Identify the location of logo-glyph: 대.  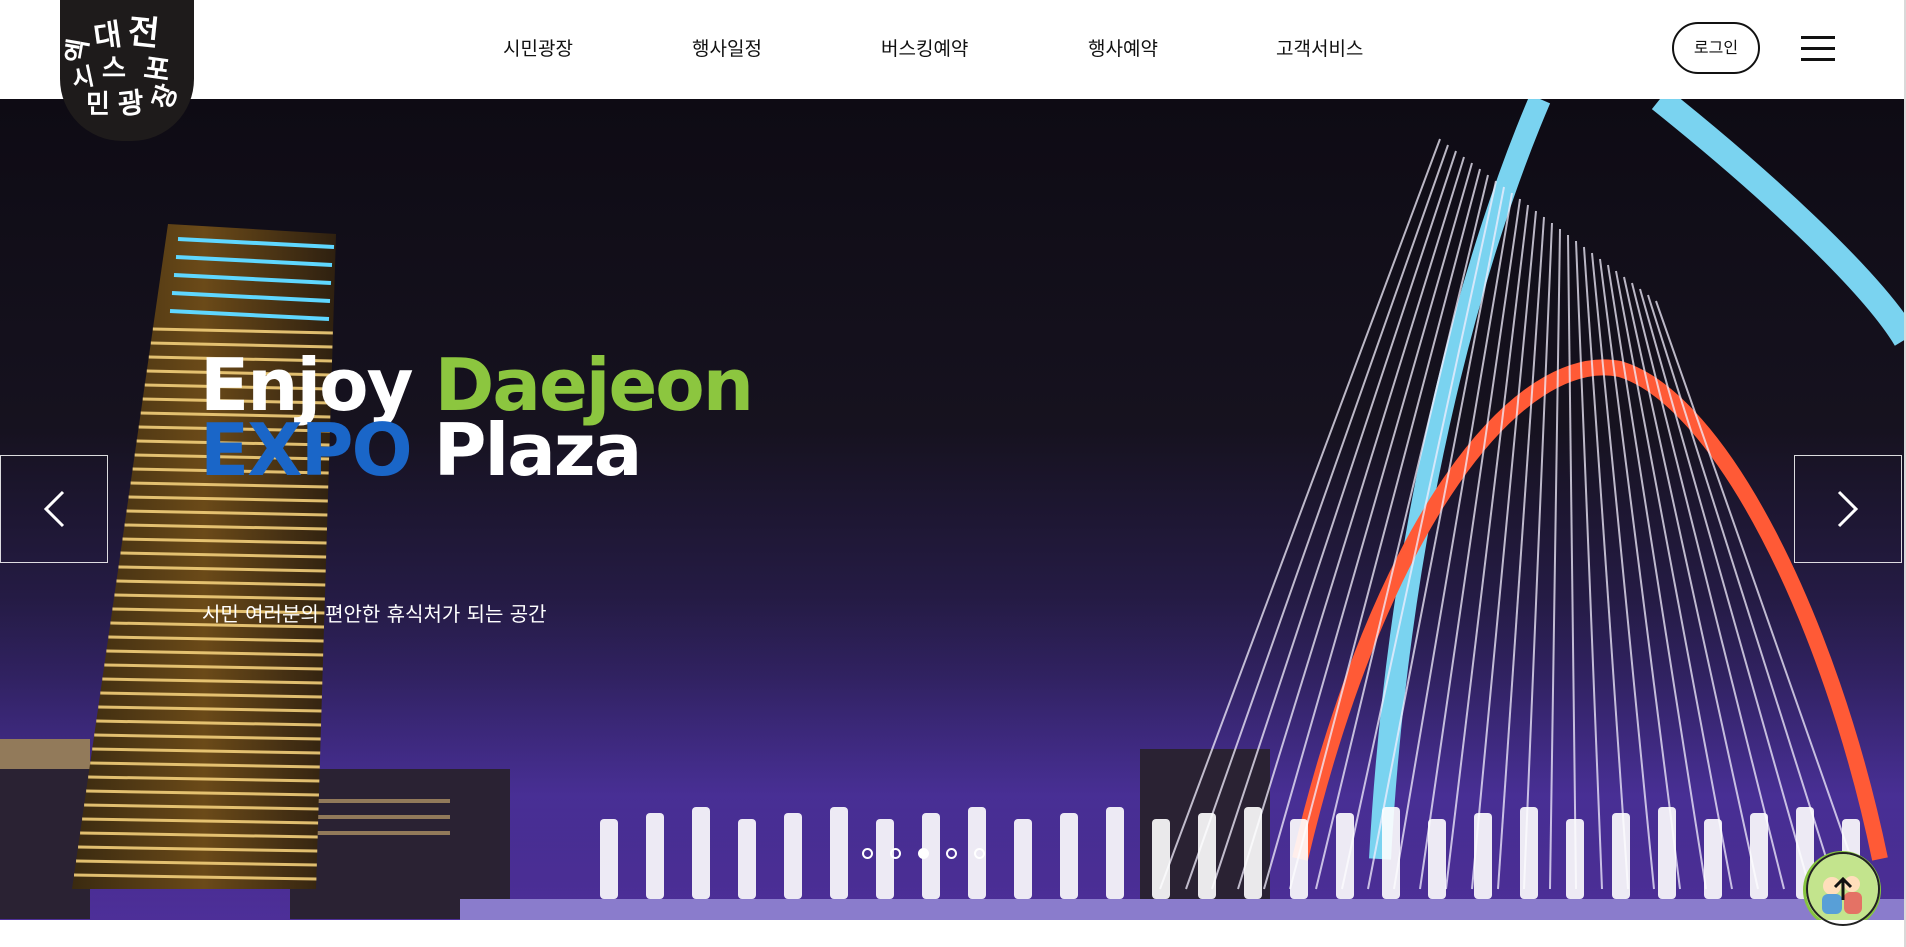
(107, 36).